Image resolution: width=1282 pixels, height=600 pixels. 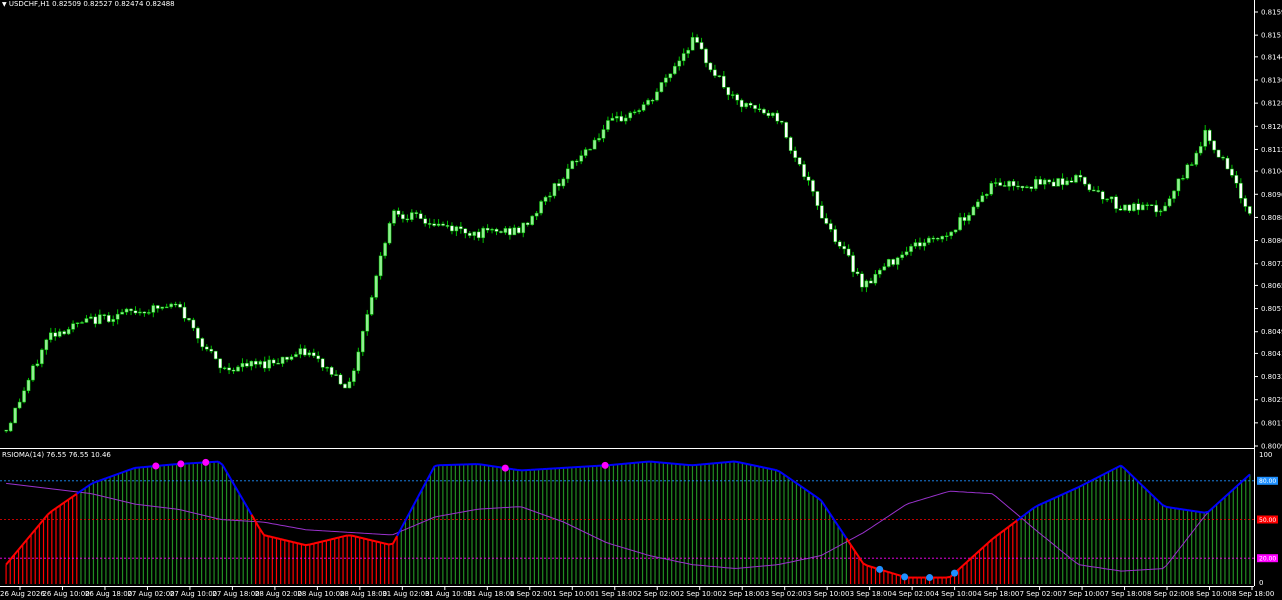 I want to click on indicator-scale-max: 100, so click(x=1265, y=455).